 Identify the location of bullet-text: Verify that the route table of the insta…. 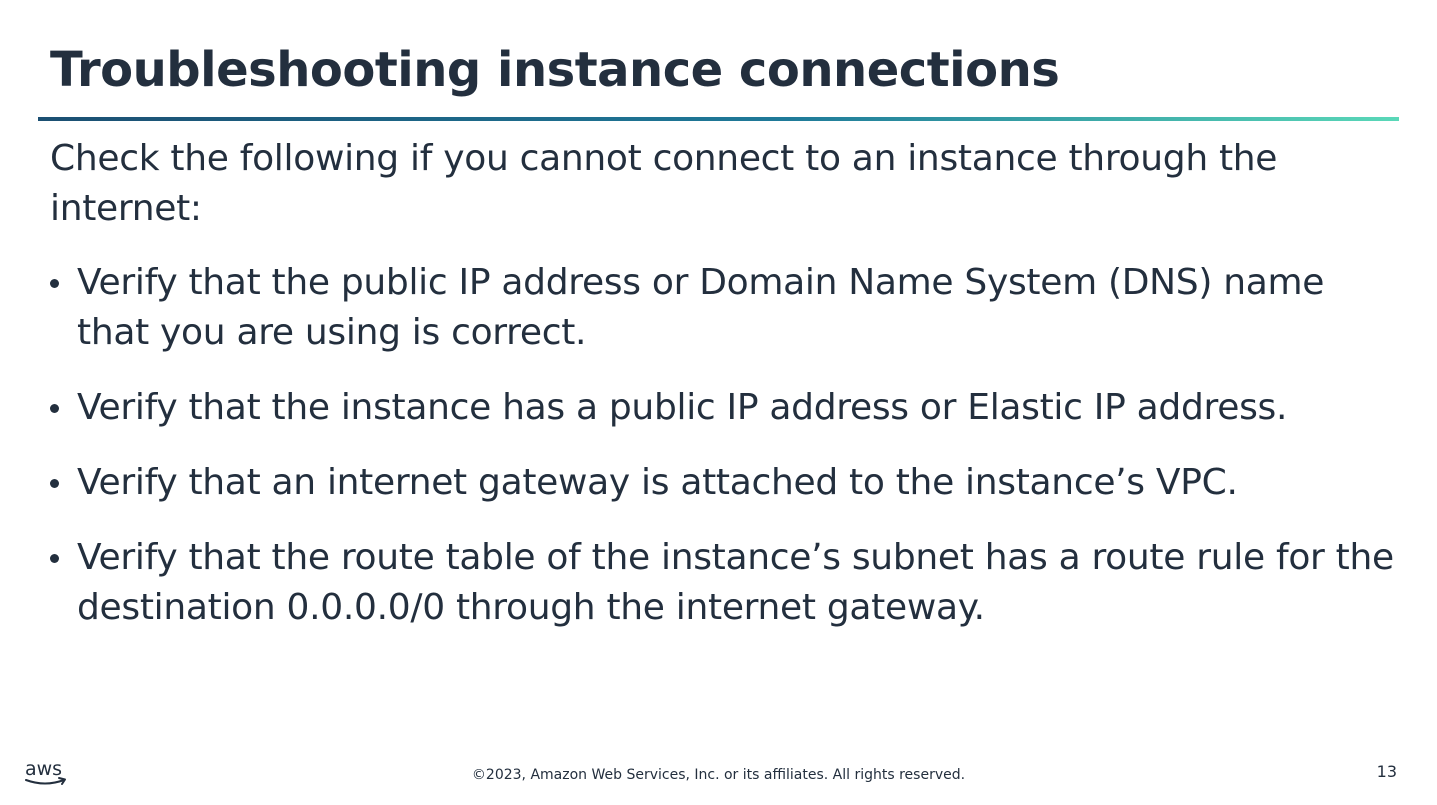
(735, 582).